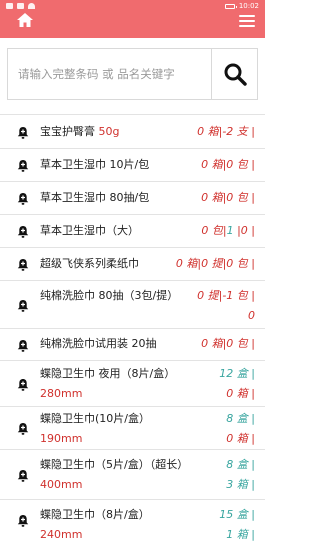 The height and width of the screenshot is (550, 320). I want to click on stock-info: 8 盒 | 0 箱 |, so click(240, 429).